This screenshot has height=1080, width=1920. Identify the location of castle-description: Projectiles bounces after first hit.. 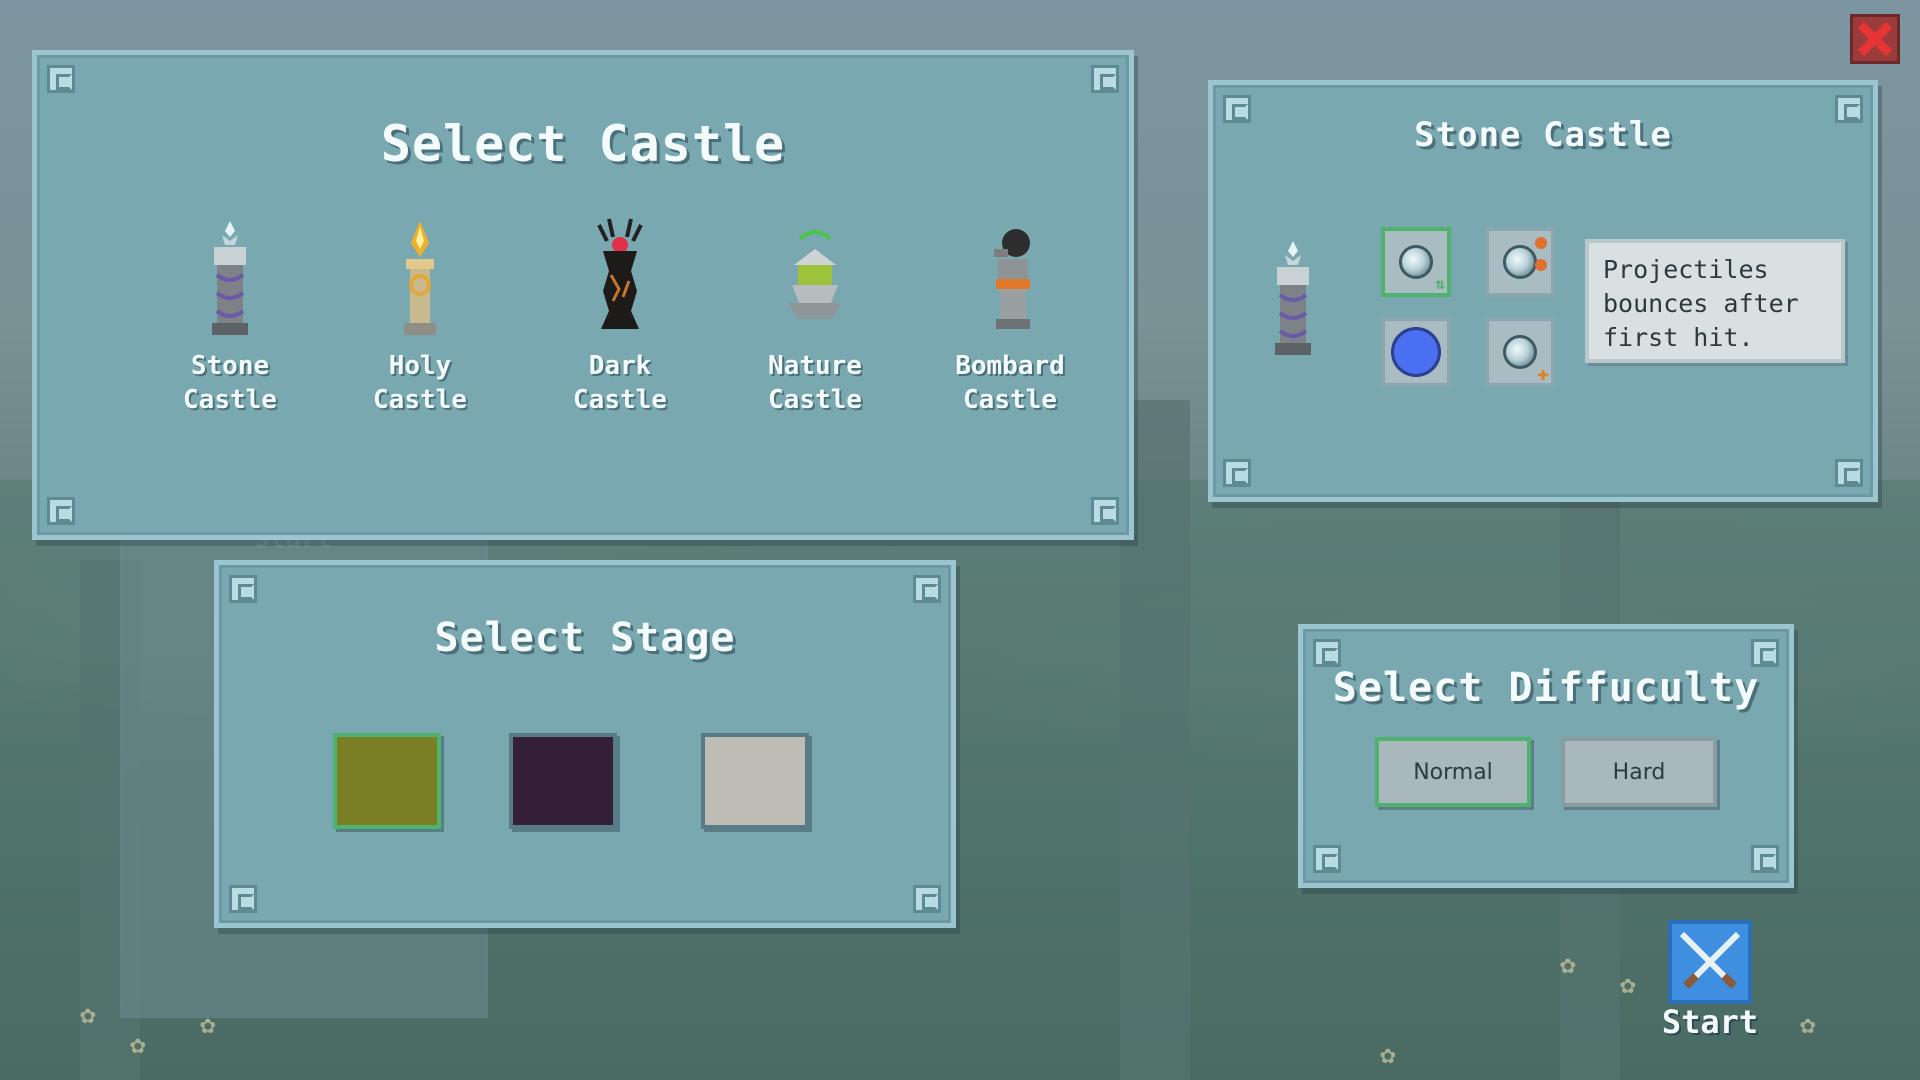
(1715, 301).